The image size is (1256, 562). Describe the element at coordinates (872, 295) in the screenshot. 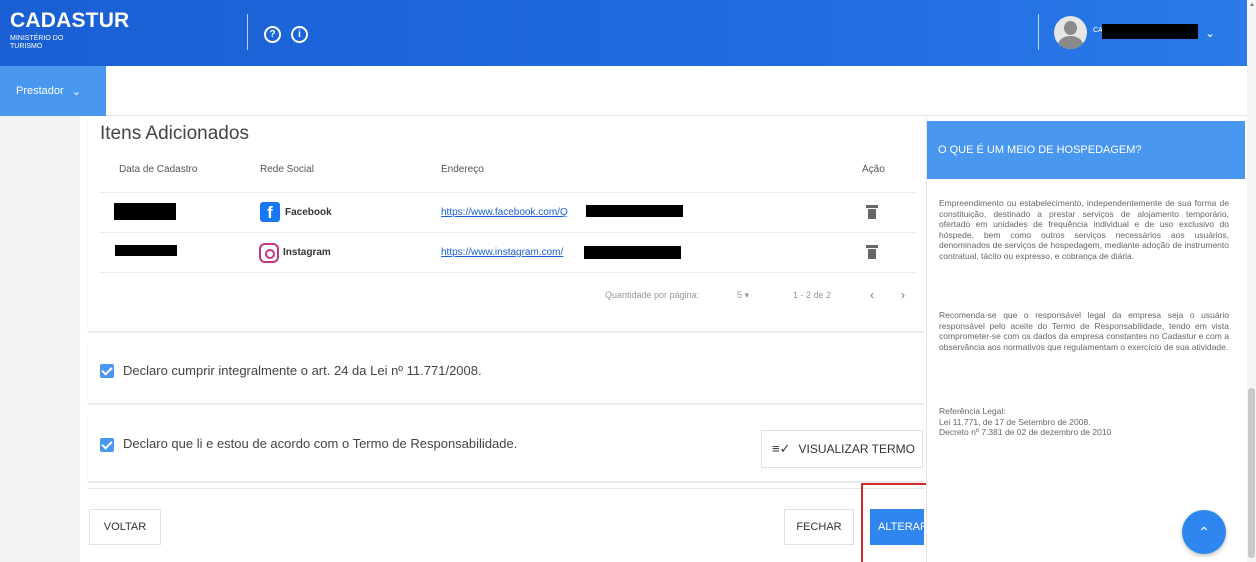

I see `prev-page-icon: ‹` at that location.